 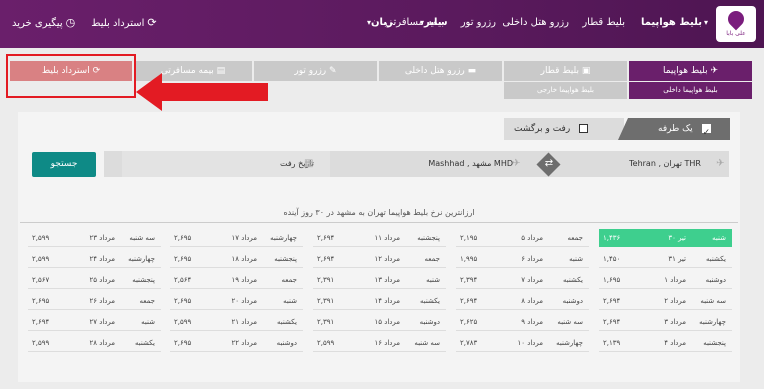 I want to click on nav-flight: بلیط هواپیما ▾, so click(x=674, y=22).